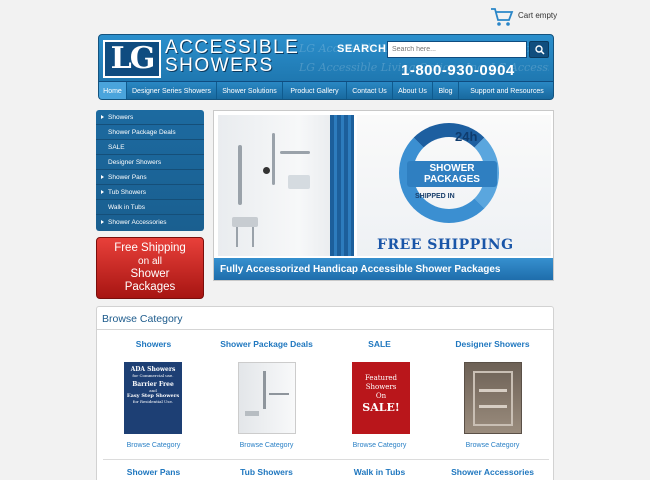 The width and height of the screenshot is (650, 480). I want to click on shower-package-thumbnail, so click(267, 398).